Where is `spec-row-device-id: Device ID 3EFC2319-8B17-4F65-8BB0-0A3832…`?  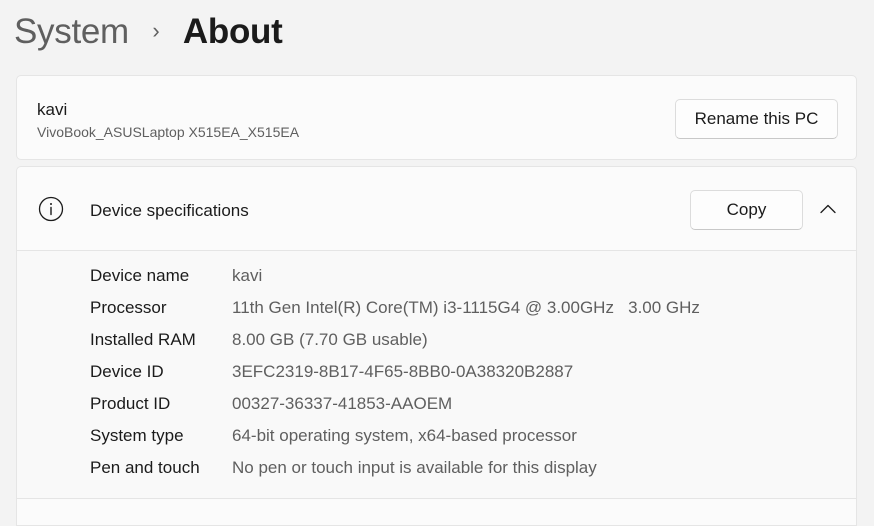
spec-row-device-id: Device ID 3EFC2319-8B17-4F65-8BB0-0A3832… is located at coordinates (331, 372).